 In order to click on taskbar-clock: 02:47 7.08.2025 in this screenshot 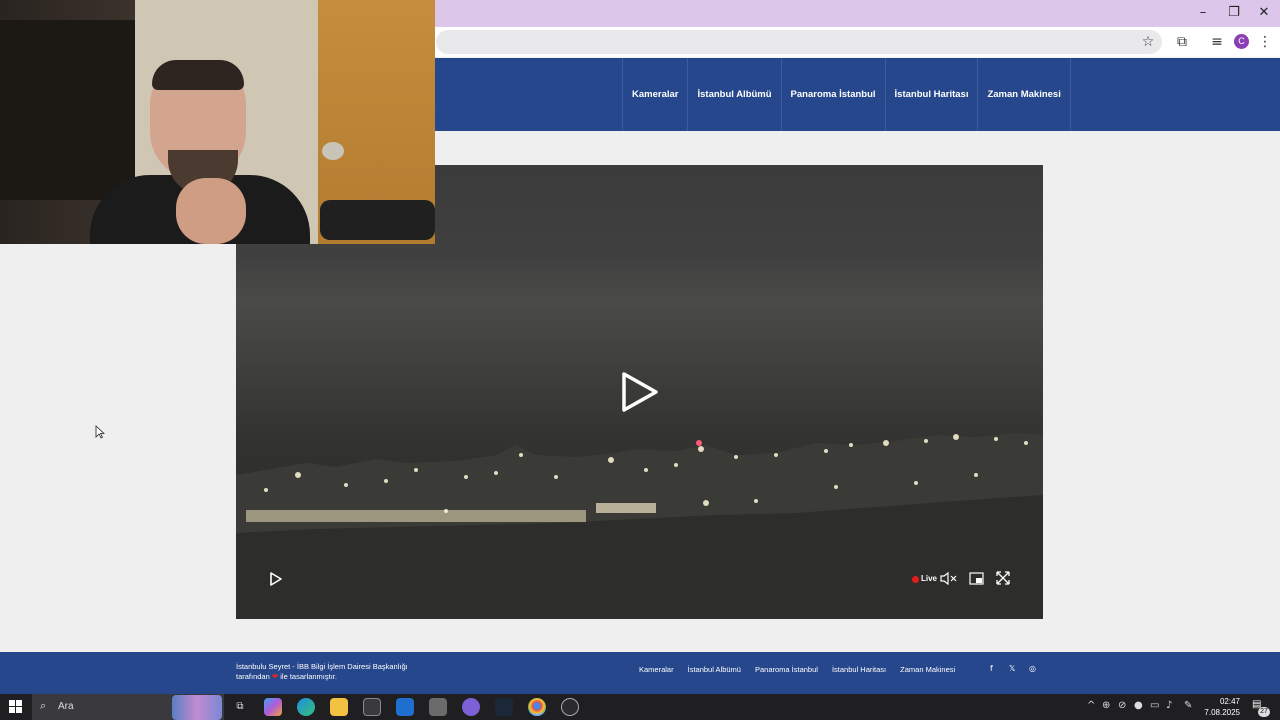, I will do `click(1220, 707)`.